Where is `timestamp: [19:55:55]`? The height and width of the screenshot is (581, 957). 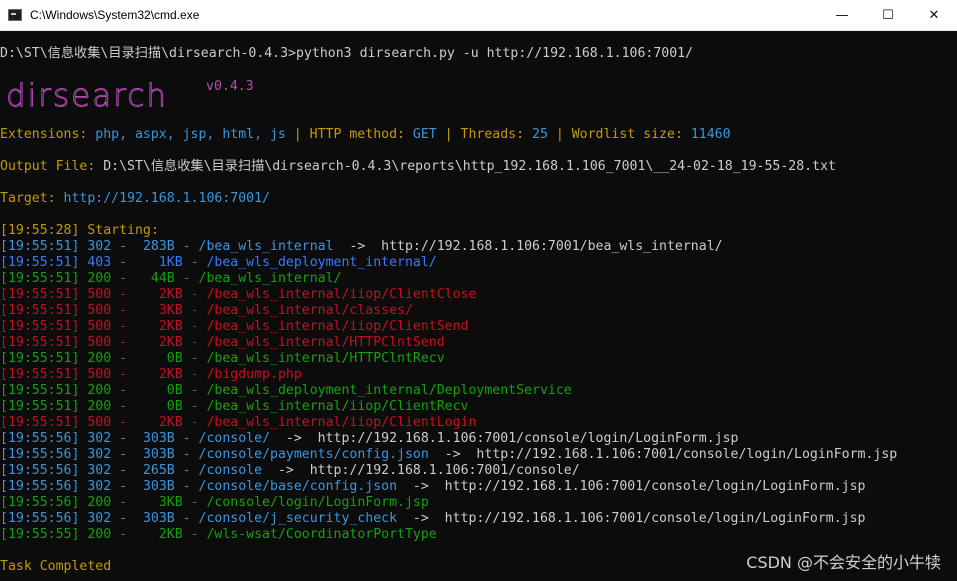 timestamp: [19:55:55] is located at coordinates (40, 534).